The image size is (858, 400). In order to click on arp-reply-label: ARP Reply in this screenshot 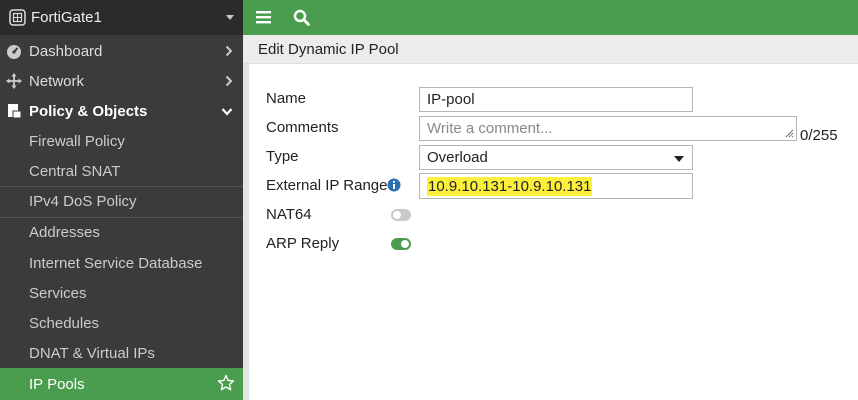, I will do `click(303, 243)`.